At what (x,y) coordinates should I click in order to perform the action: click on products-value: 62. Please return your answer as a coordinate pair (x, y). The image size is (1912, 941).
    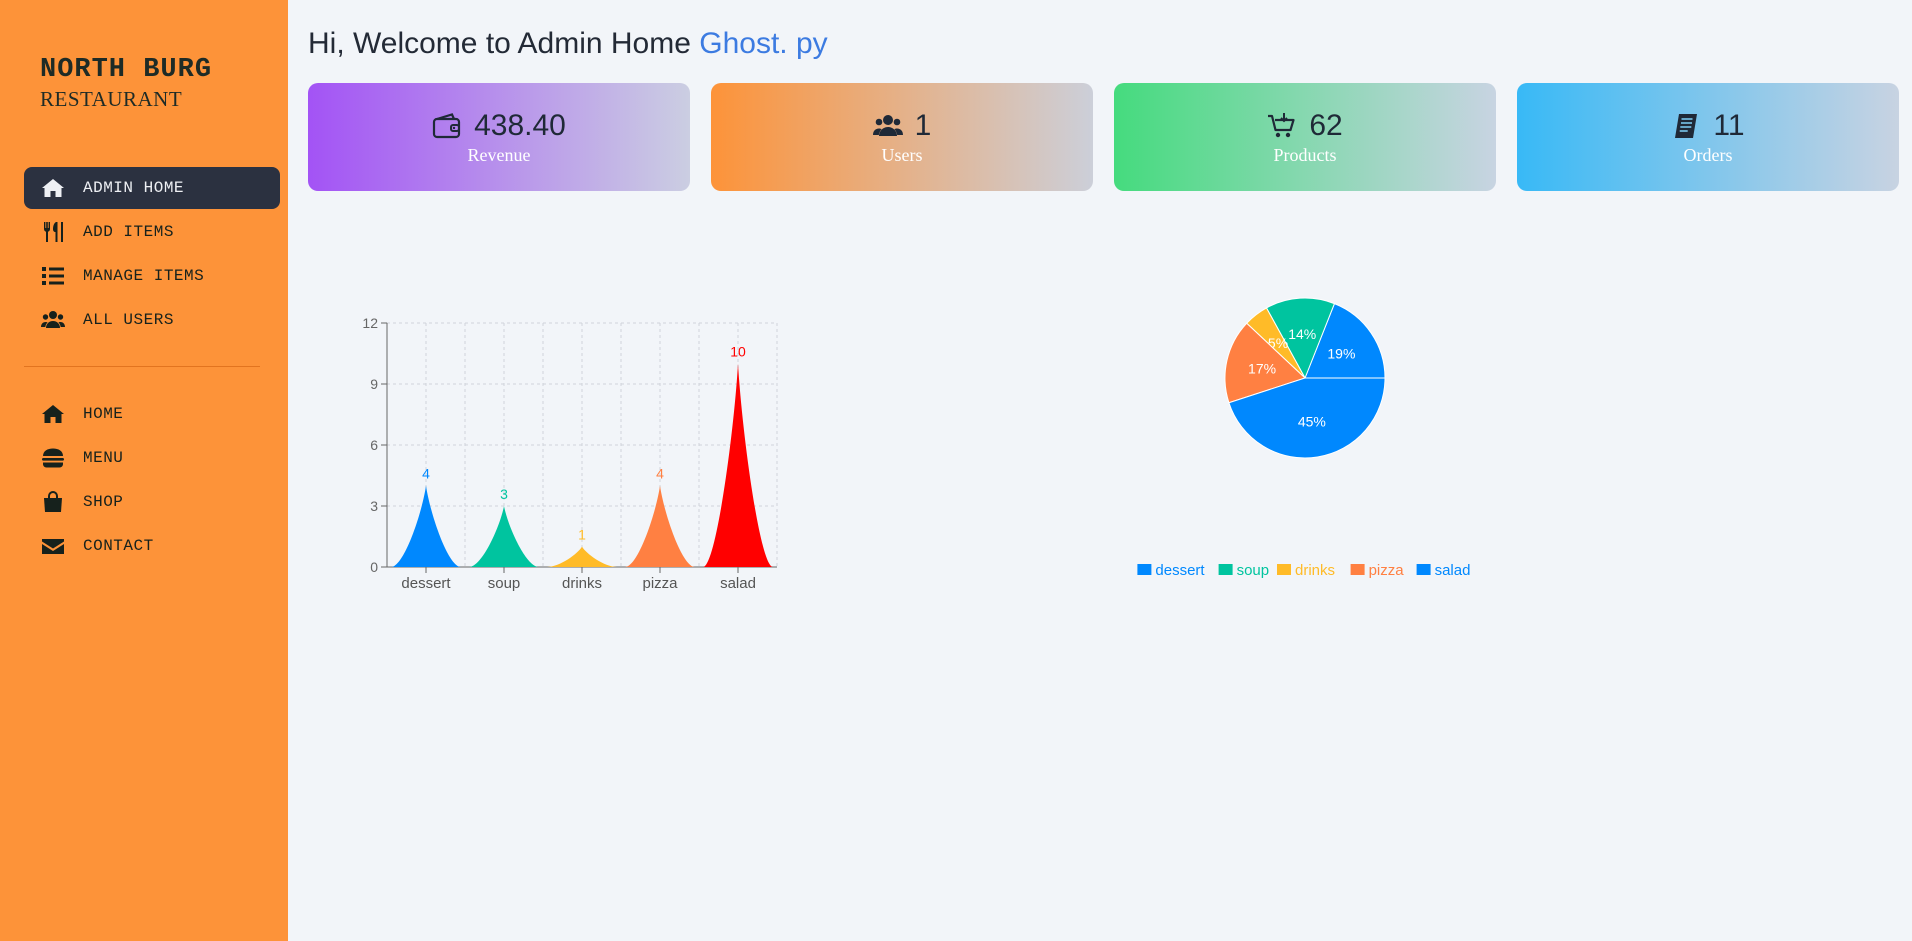
    Looking at the image, I should click on (1326, 125).